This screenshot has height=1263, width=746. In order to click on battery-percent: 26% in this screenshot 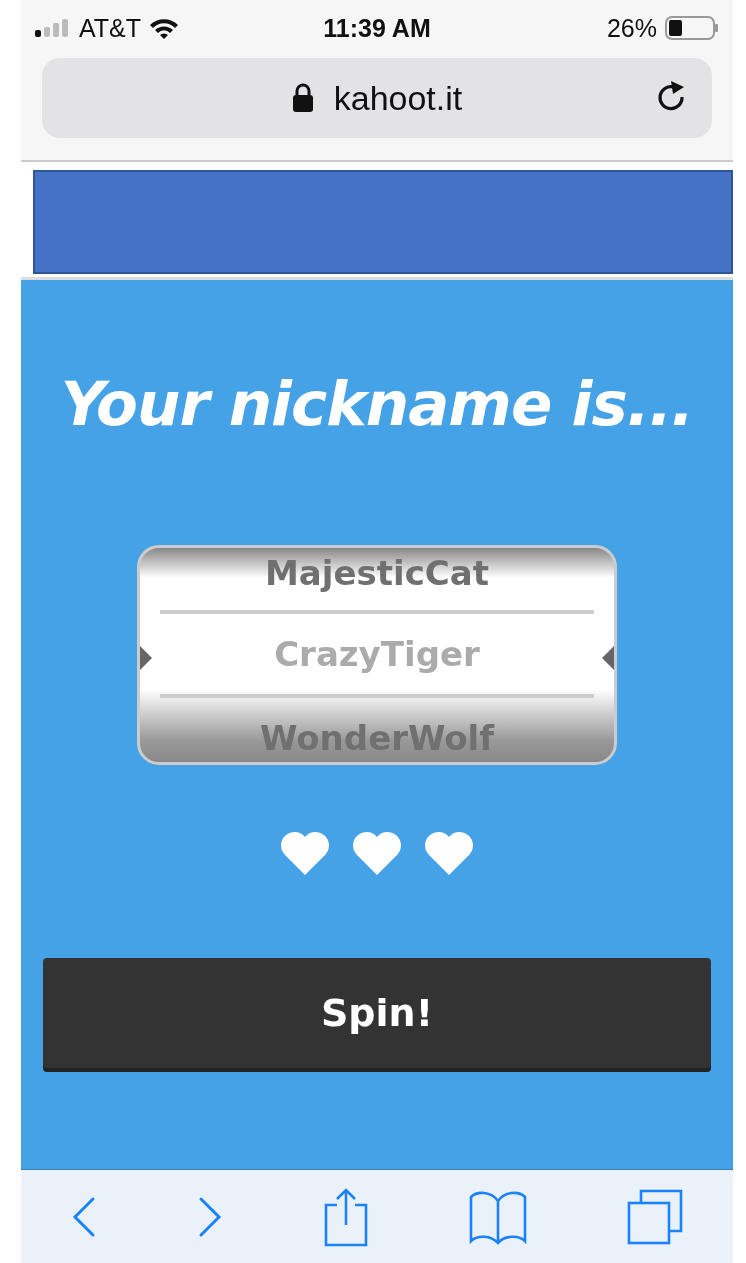, I will do `click(631, 28)`.